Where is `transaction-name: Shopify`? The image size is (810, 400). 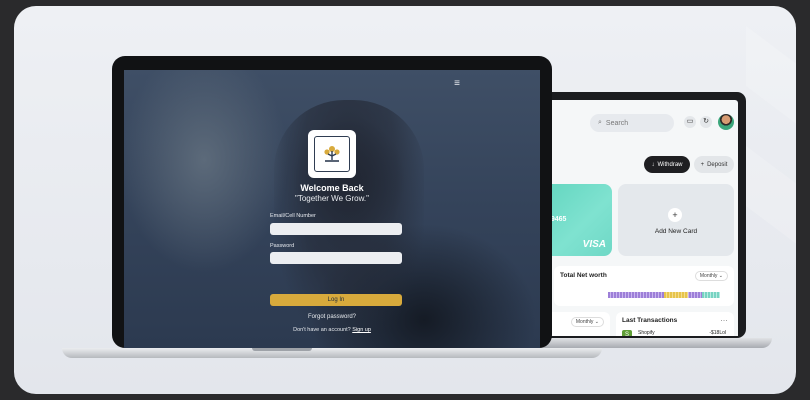 transaction-name: Shopify is located at coordinates (646, 333).